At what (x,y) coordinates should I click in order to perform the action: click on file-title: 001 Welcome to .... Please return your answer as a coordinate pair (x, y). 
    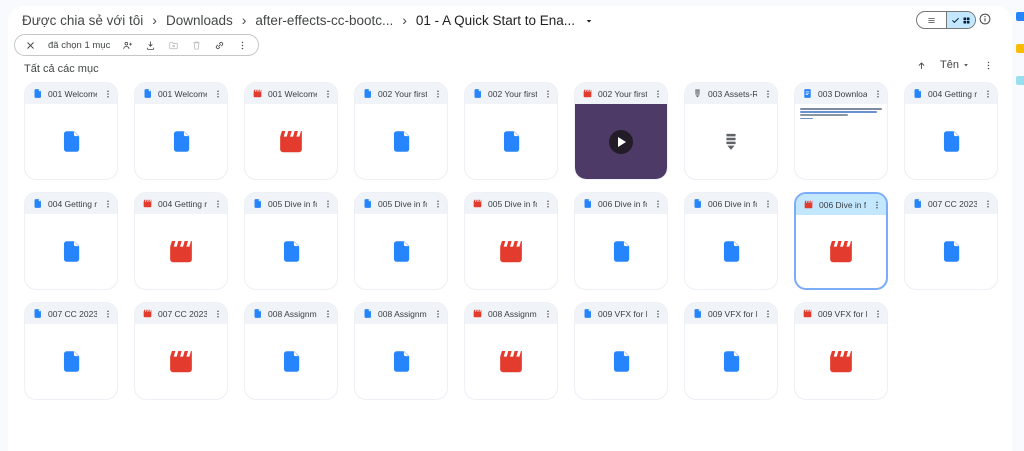
    Looking at the image, I should click on (182, 93).